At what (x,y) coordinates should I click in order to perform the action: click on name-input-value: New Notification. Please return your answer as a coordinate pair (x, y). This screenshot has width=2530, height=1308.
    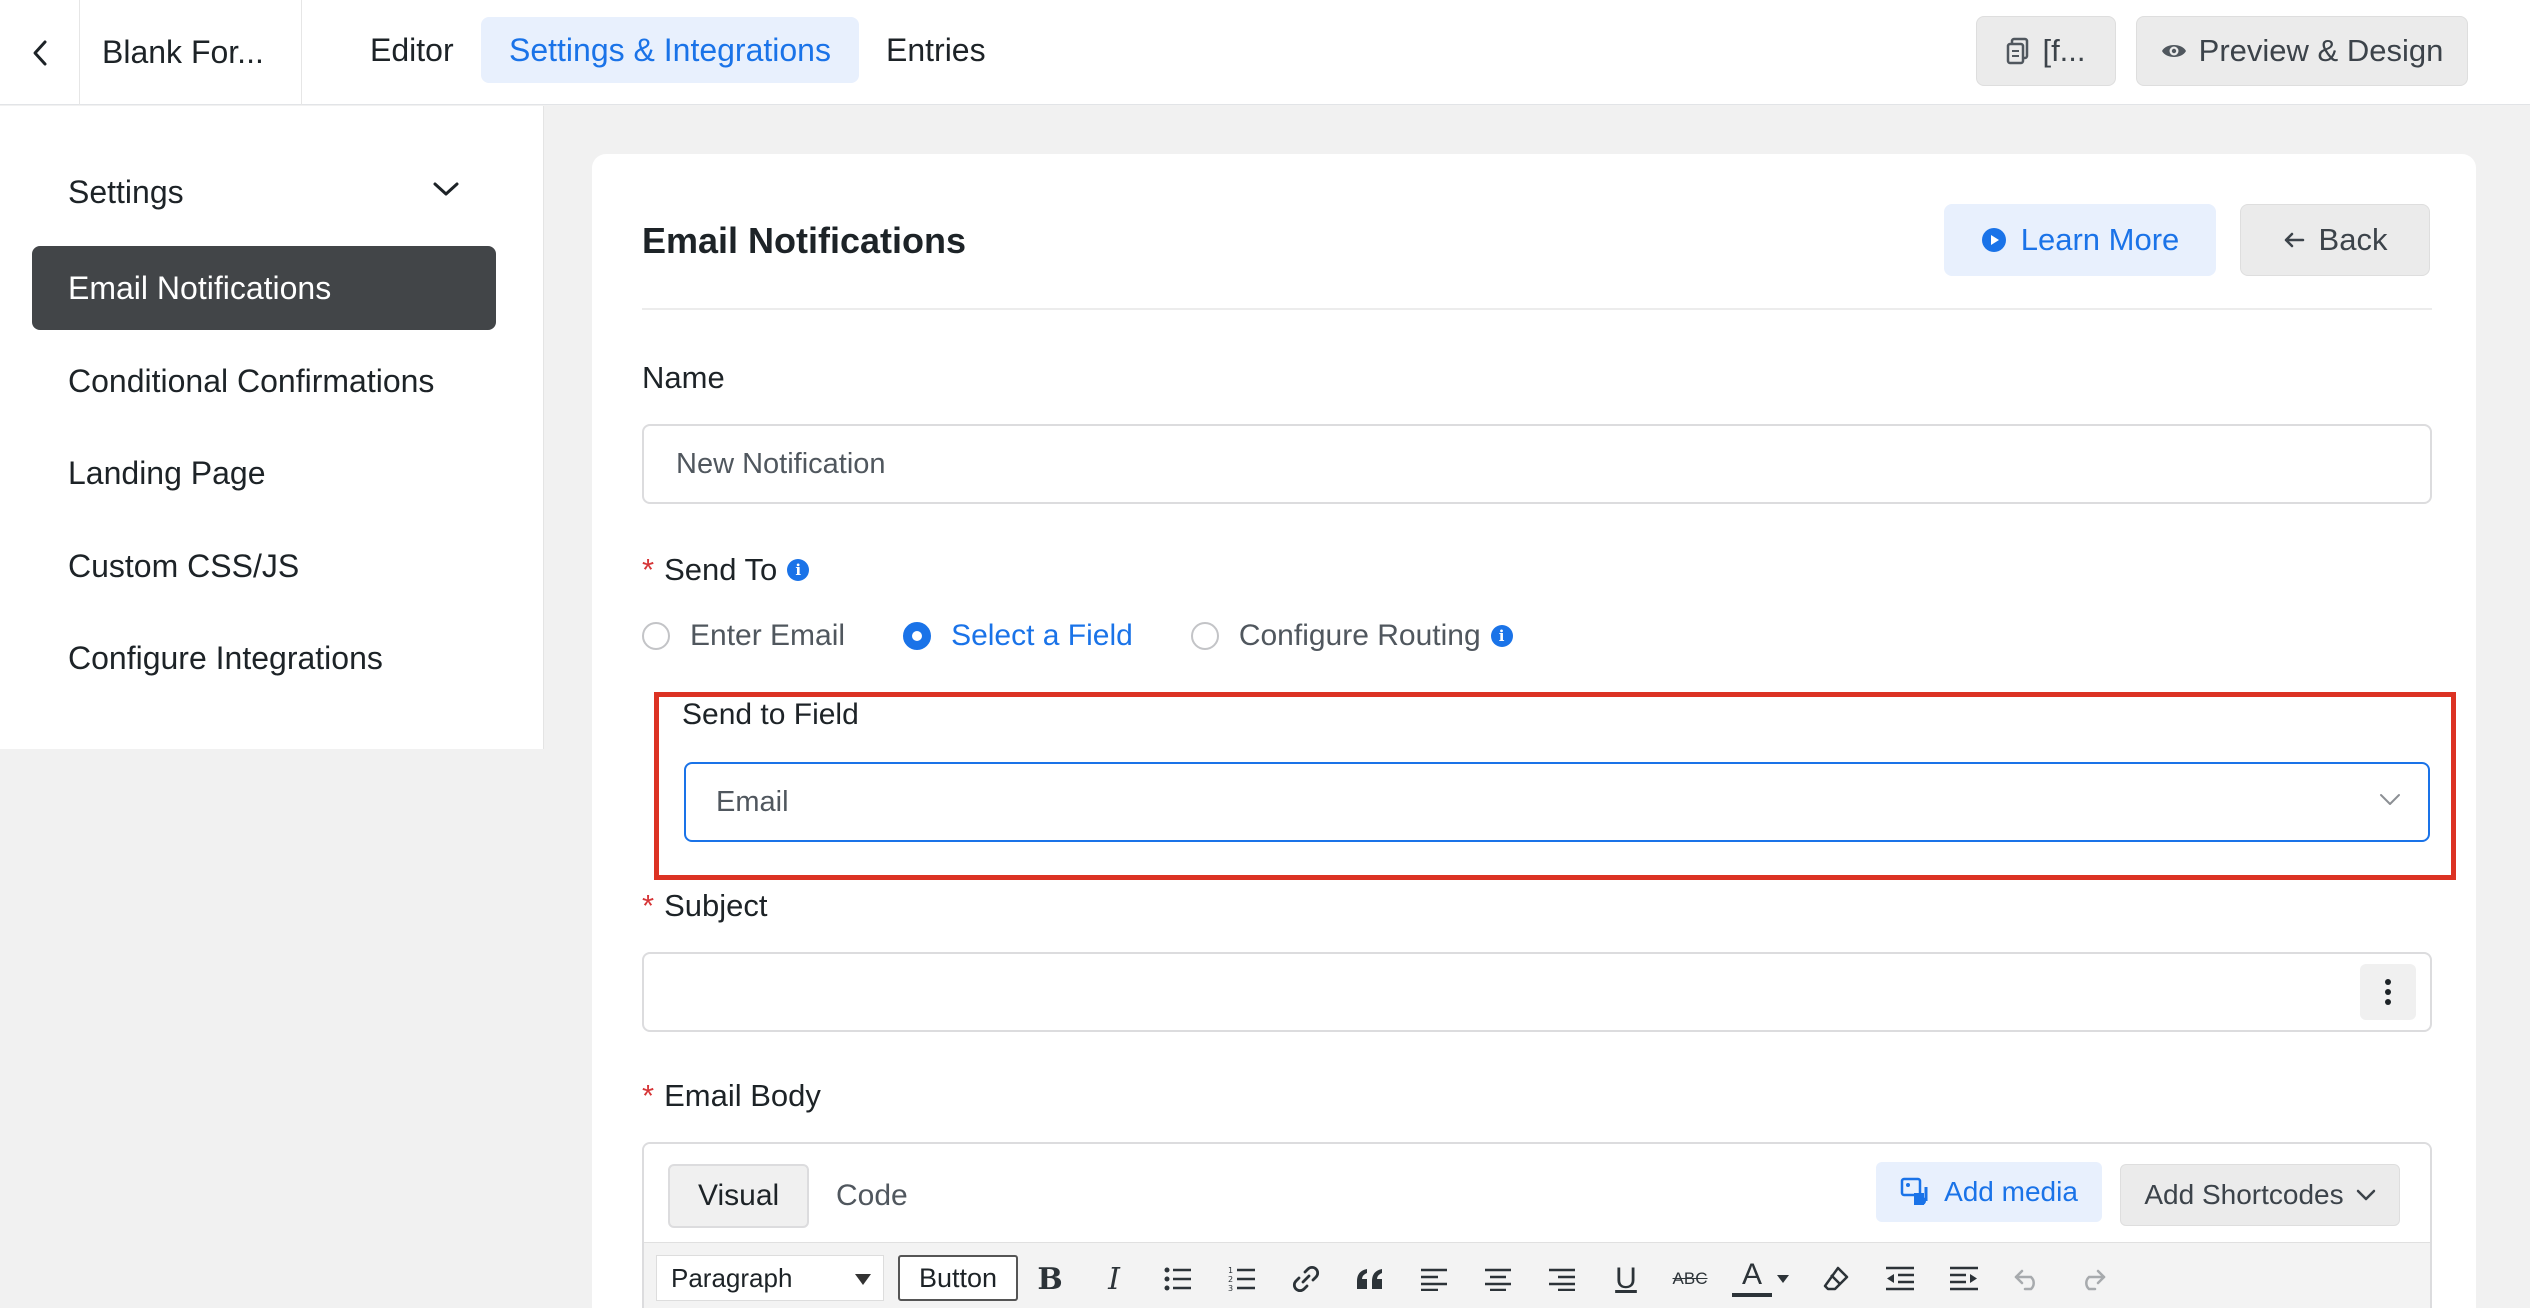
    Looking at the image, I should click on (781, 463).